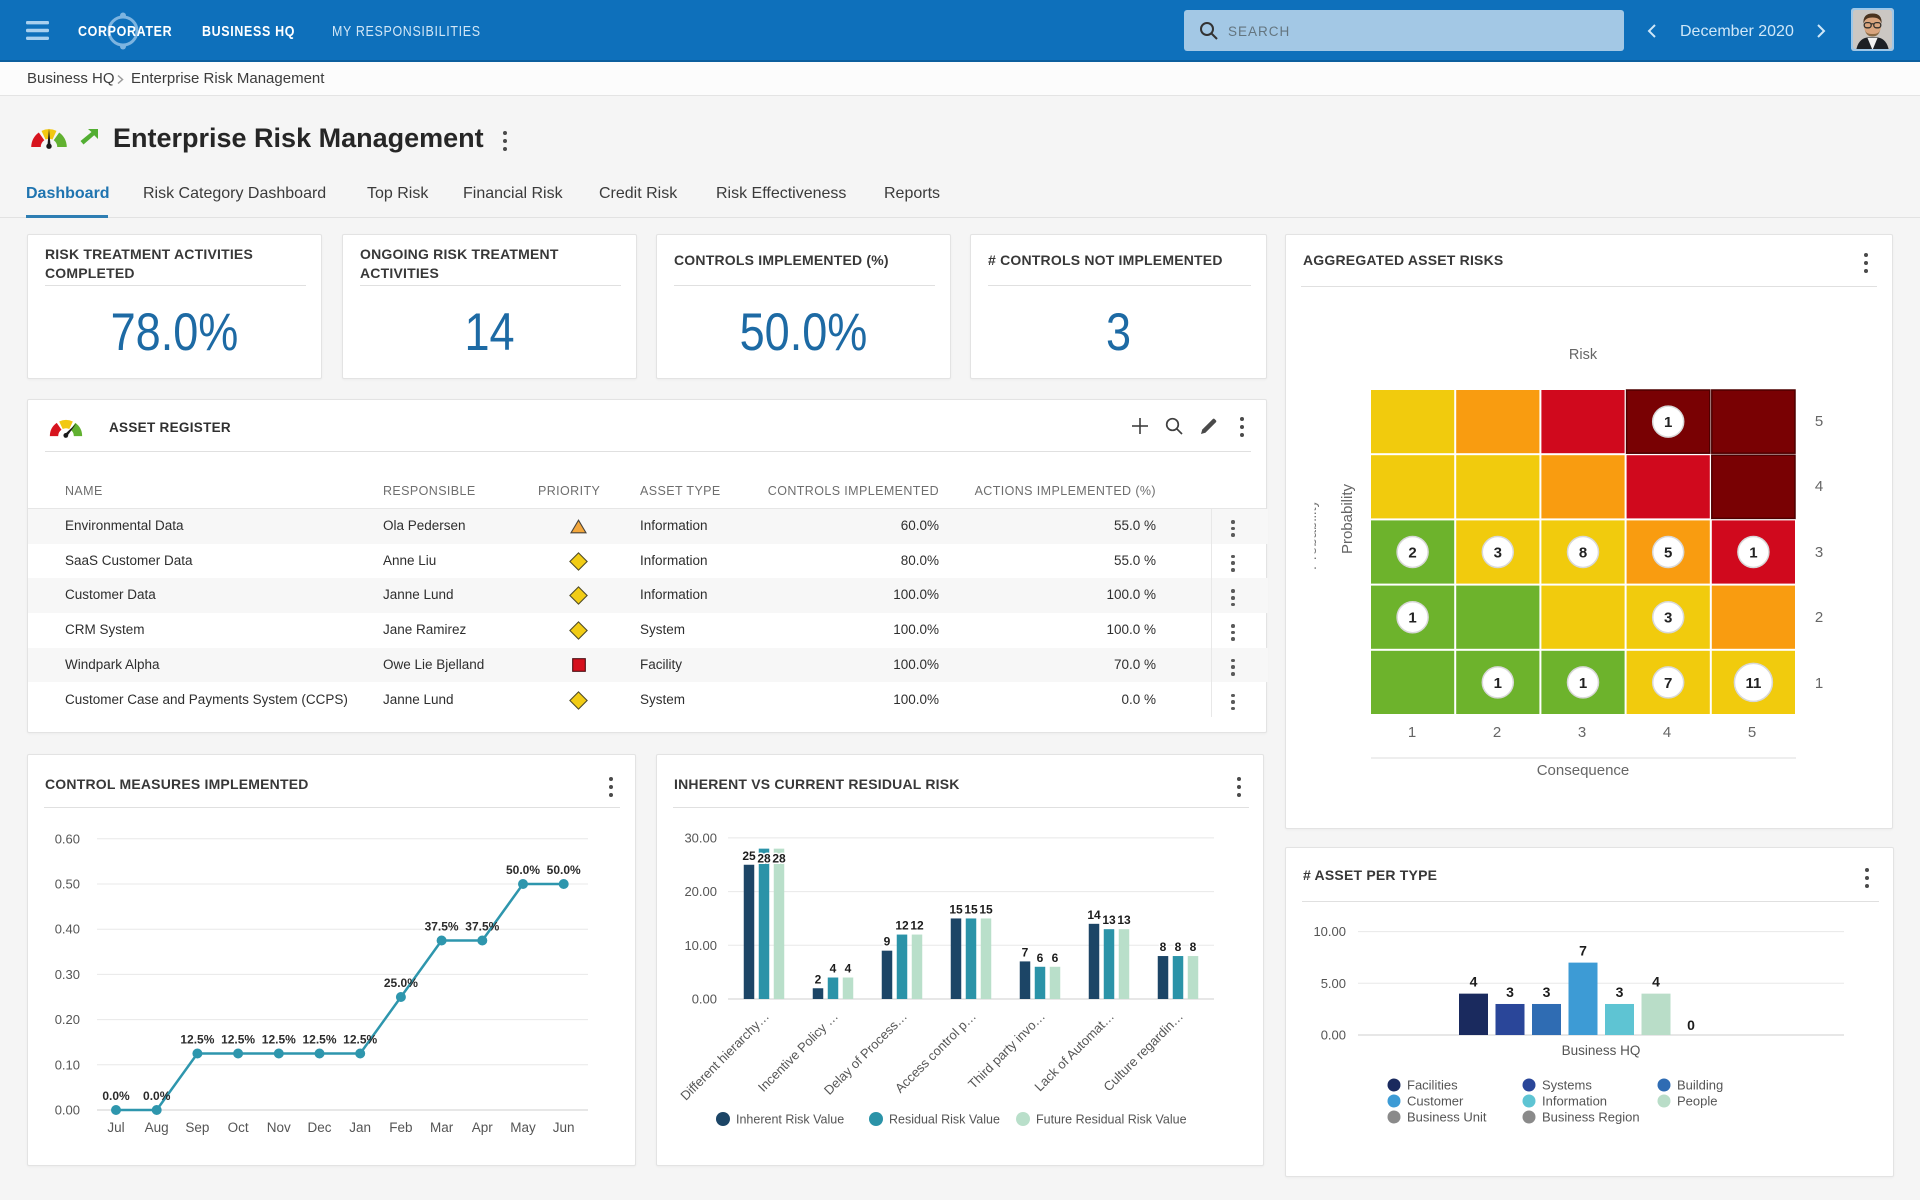 The width and height of the screenshot is (1920, 1200). What do you see at coordinates (483, 1127) in the screenshot?
I see `svg-text: Apr` at bounding box center [483, 1127].